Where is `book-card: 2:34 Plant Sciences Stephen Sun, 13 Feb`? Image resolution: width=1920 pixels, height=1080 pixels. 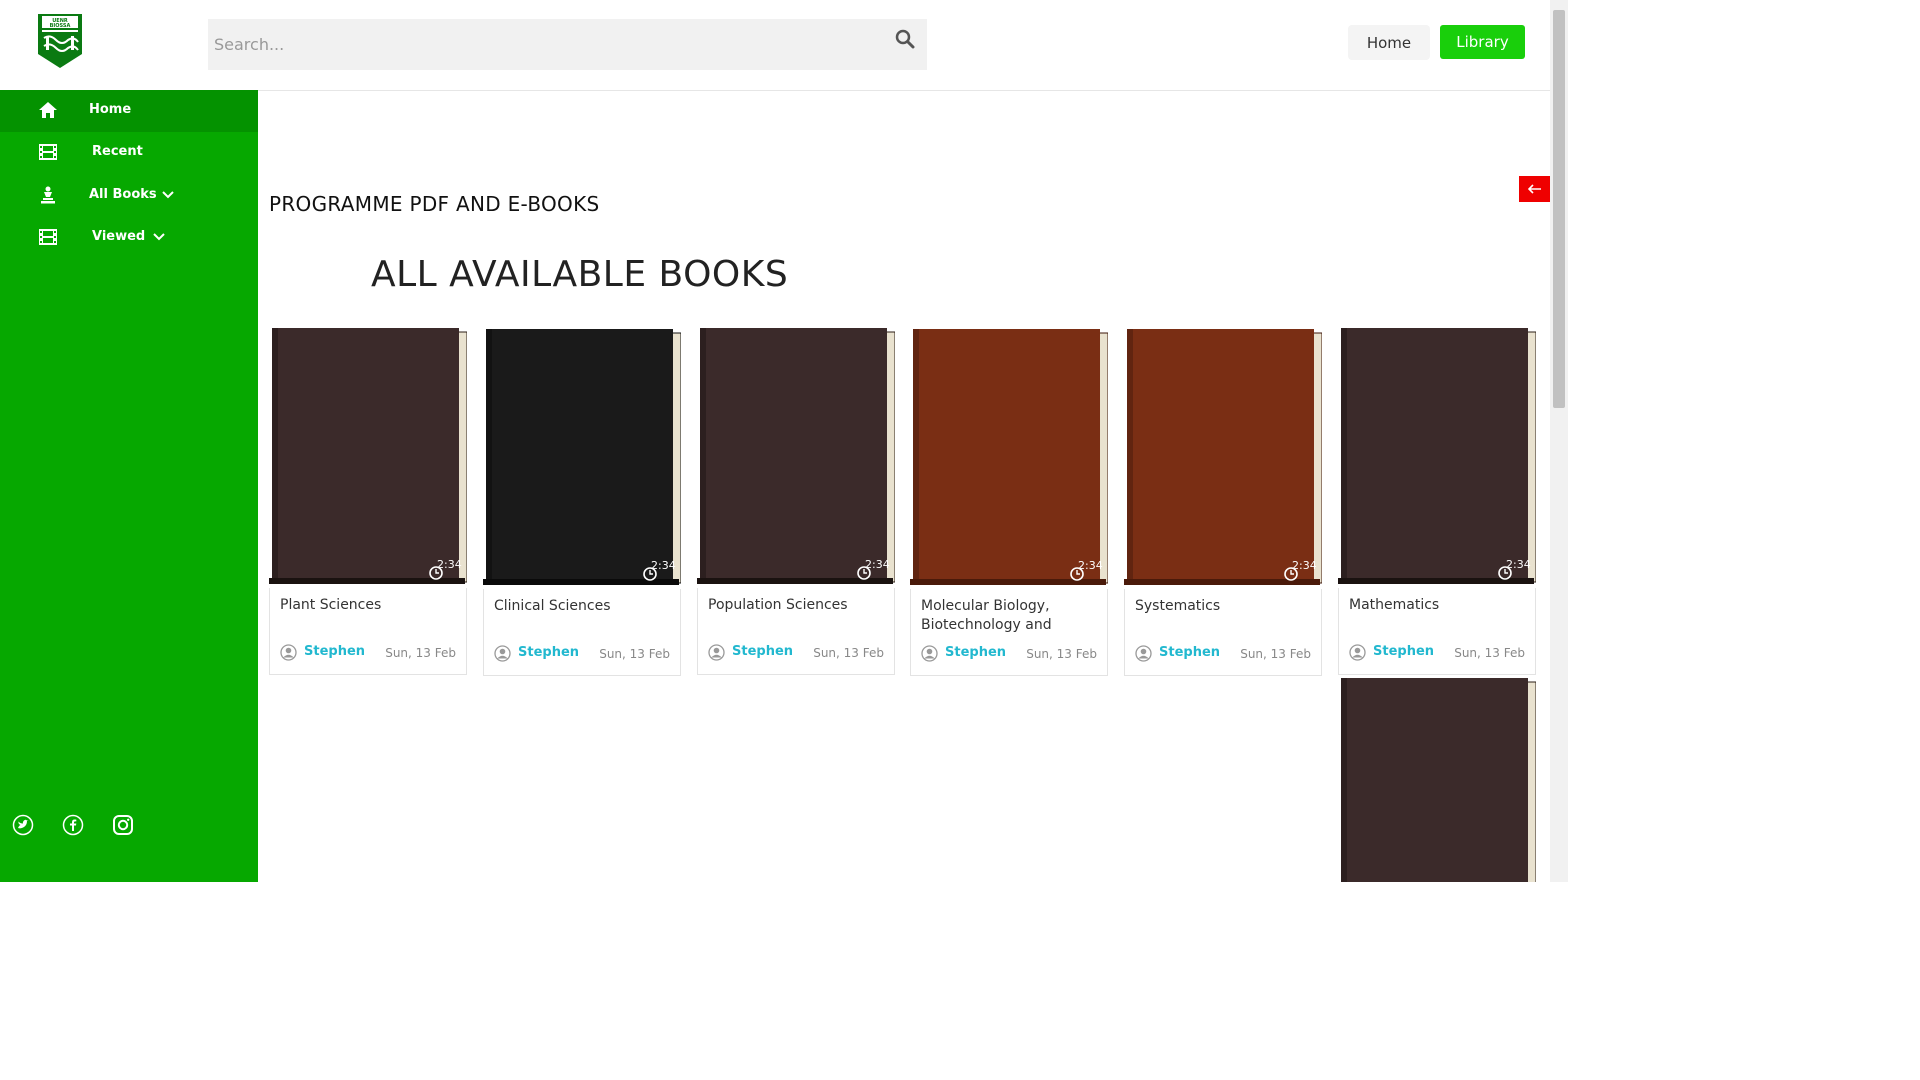 book-card: 2:34 Plant Sciences Stephen Sun, 13 Feb is located at coordinates (368, 500).